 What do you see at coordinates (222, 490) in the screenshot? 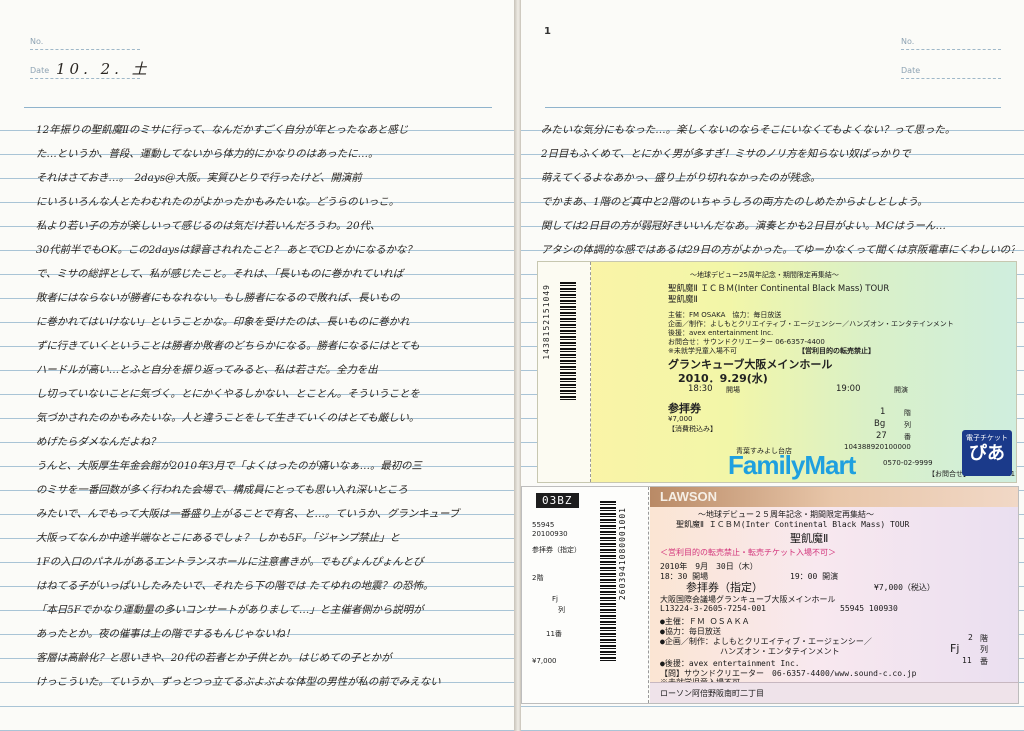
I see `text-line: のミサを一番回数が多く行われた会場で、構成員にとっても思い入れ深いところ` at bounding box center [222, 490].